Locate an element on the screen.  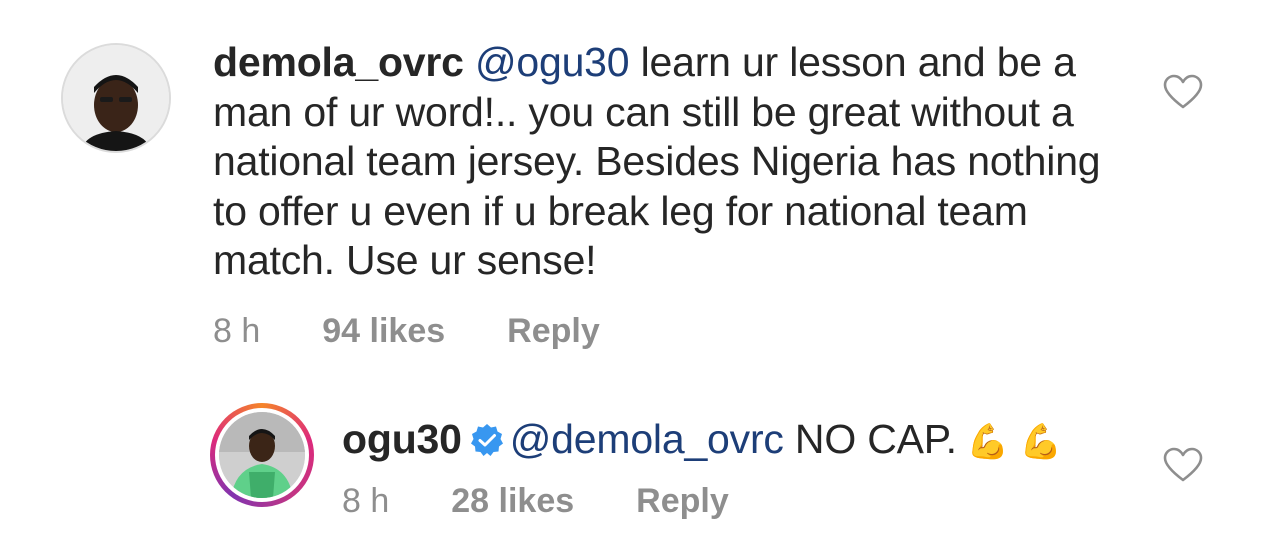
comment-meta: 8 h 94 likes Reply is located at coordinates (406, 331).